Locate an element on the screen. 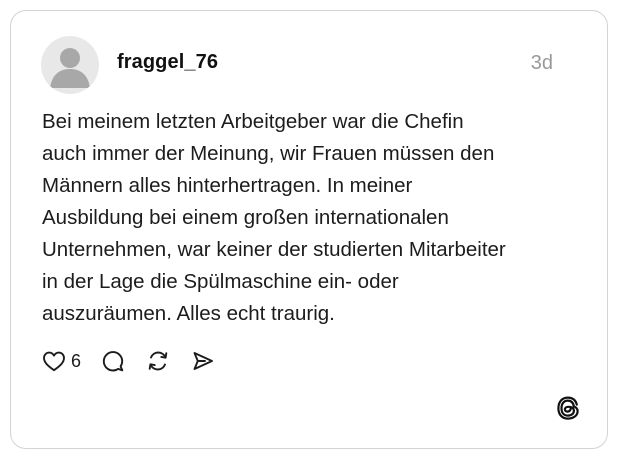 The image size is (620, 461). heart-icon is located at coordinates (54, 361).